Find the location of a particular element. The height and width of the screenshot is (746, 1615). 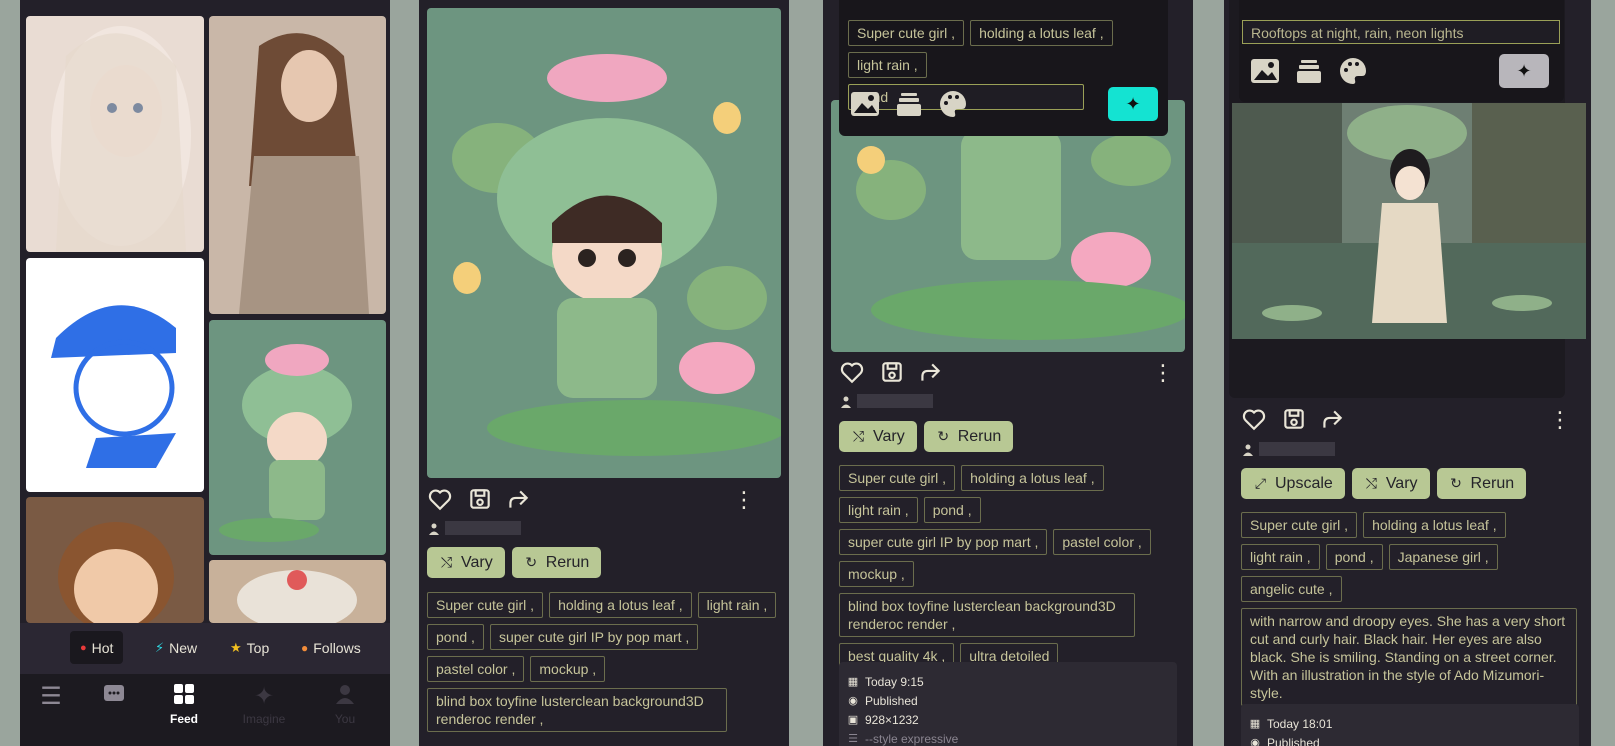

prompt-tag: angelic cute , is located at coordinates (1291, 589).